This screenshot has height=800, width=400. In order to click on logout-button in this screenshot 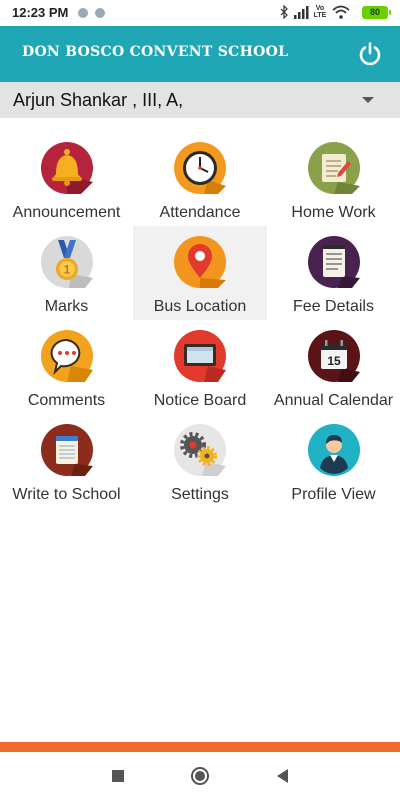, I will do `click(370, 54)`.